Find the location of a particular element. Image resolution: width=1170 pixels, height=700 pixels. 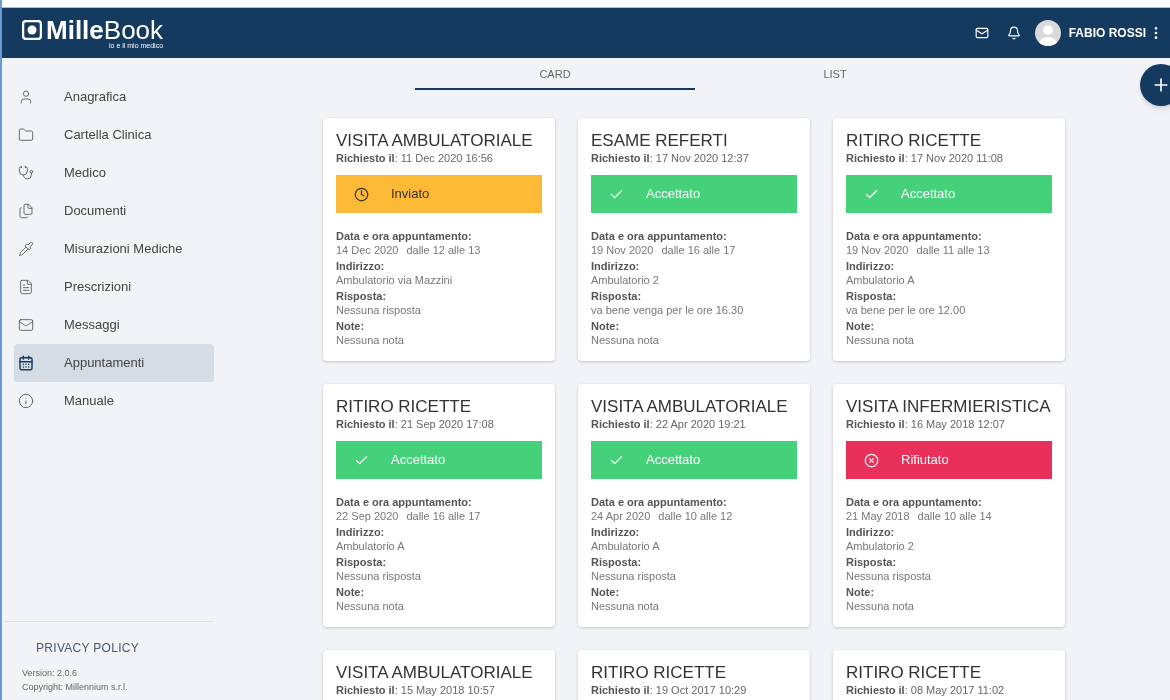

sidebar-item: Documenti is located at coordinates (114, 211).